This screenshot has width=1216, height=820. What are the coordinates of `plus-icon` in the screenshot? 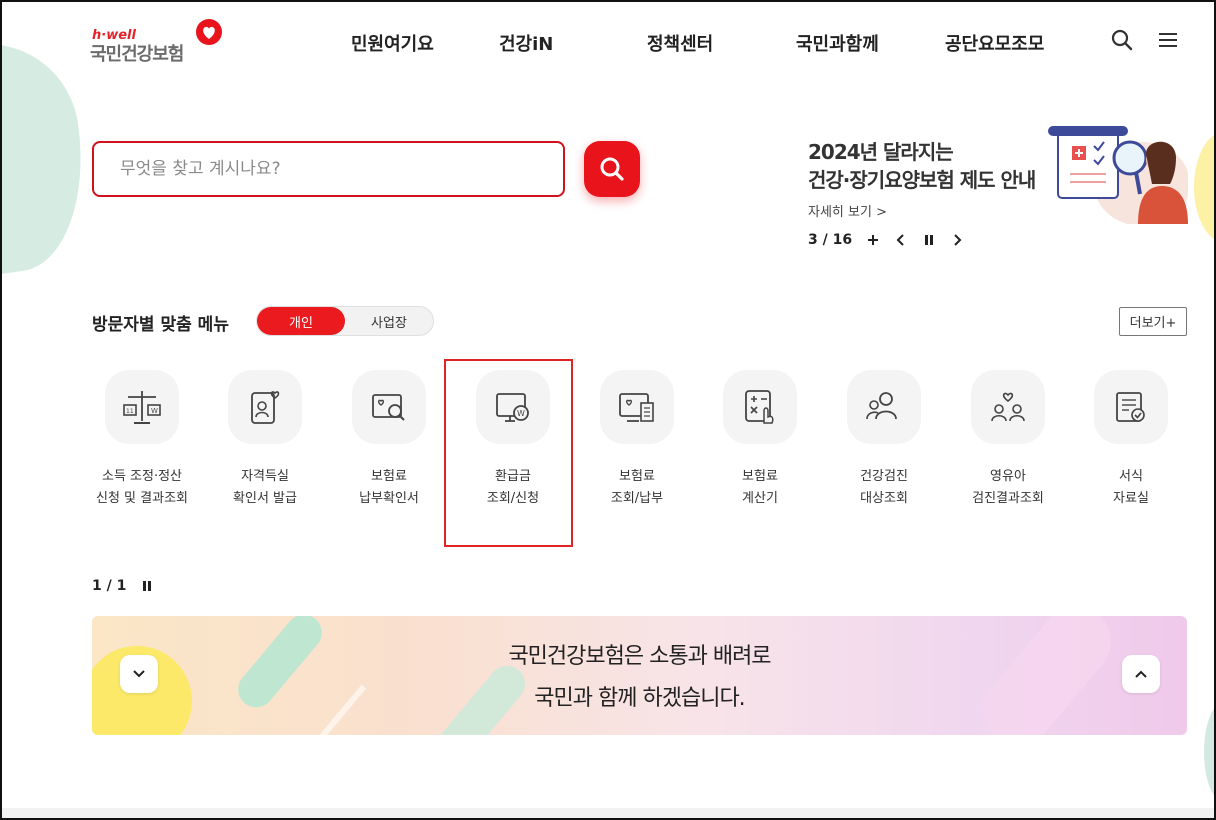 It's located at (873, 240).